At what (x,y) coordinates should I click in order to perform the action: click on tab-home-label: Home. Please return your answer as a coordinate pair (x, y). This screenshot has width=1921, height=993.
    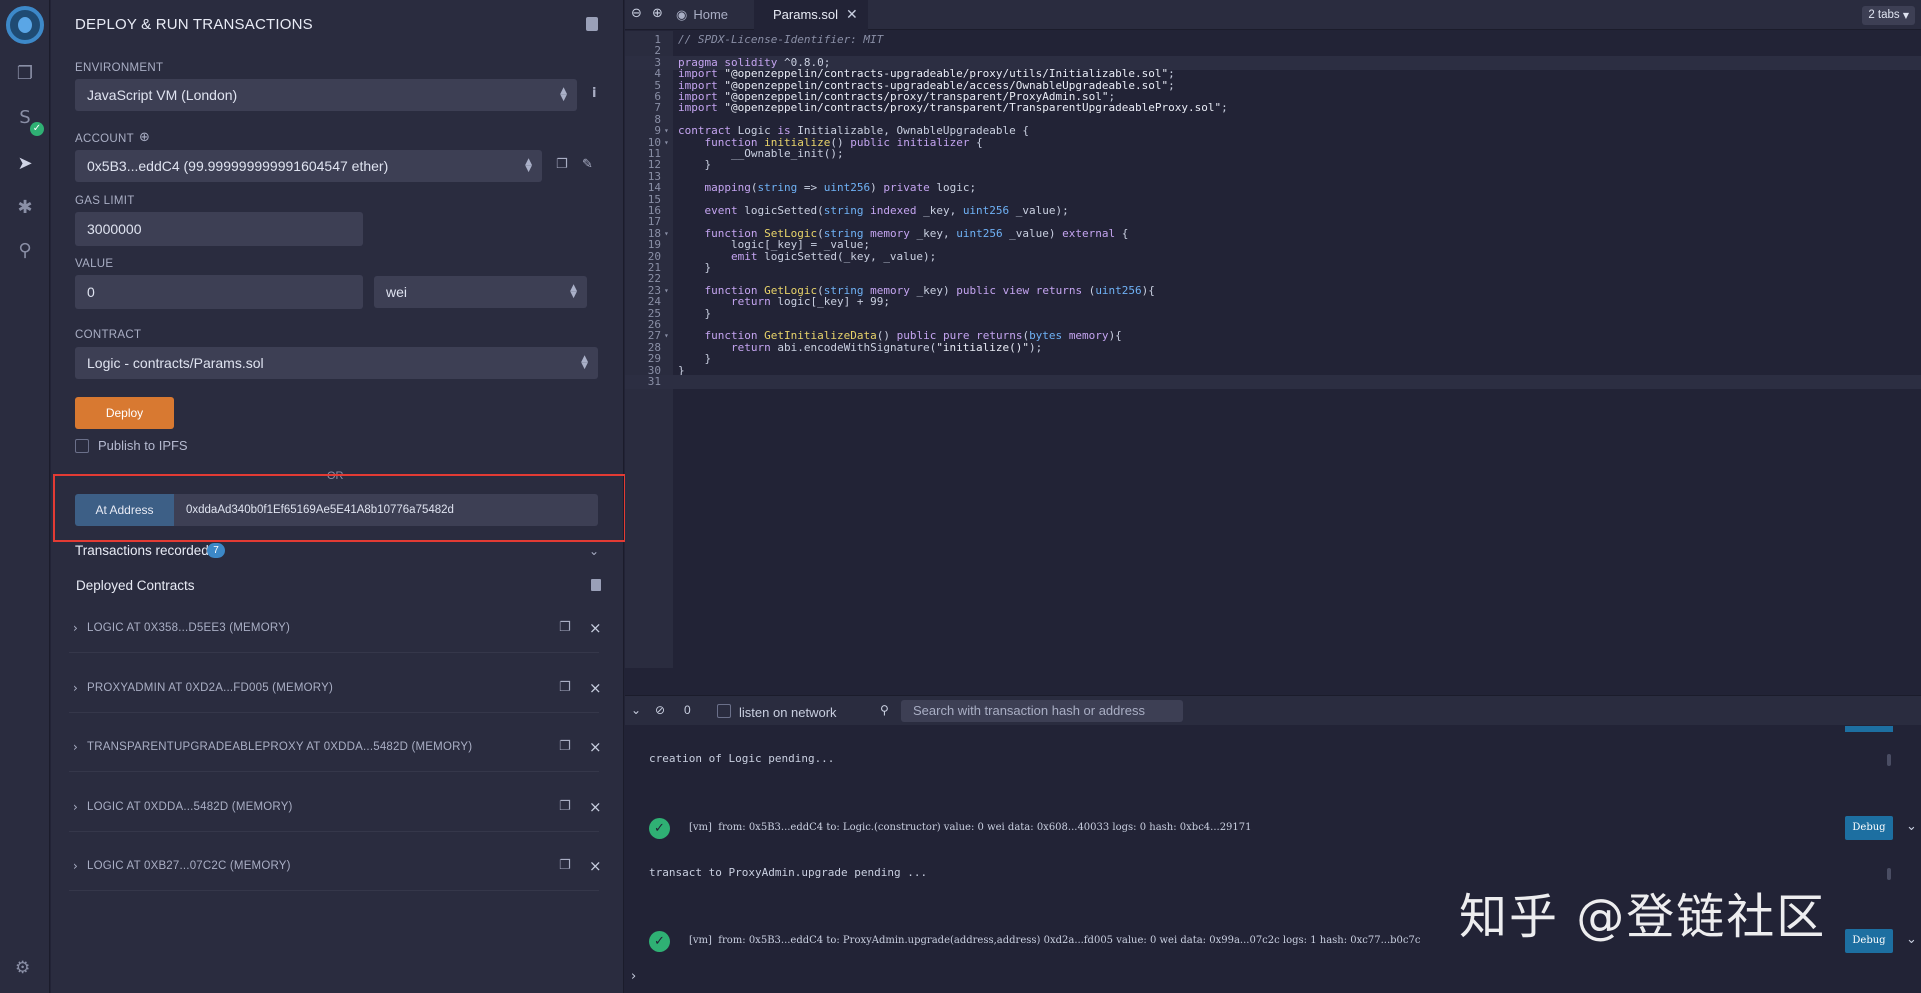
    Looking at the image, I should click on (711, 14).